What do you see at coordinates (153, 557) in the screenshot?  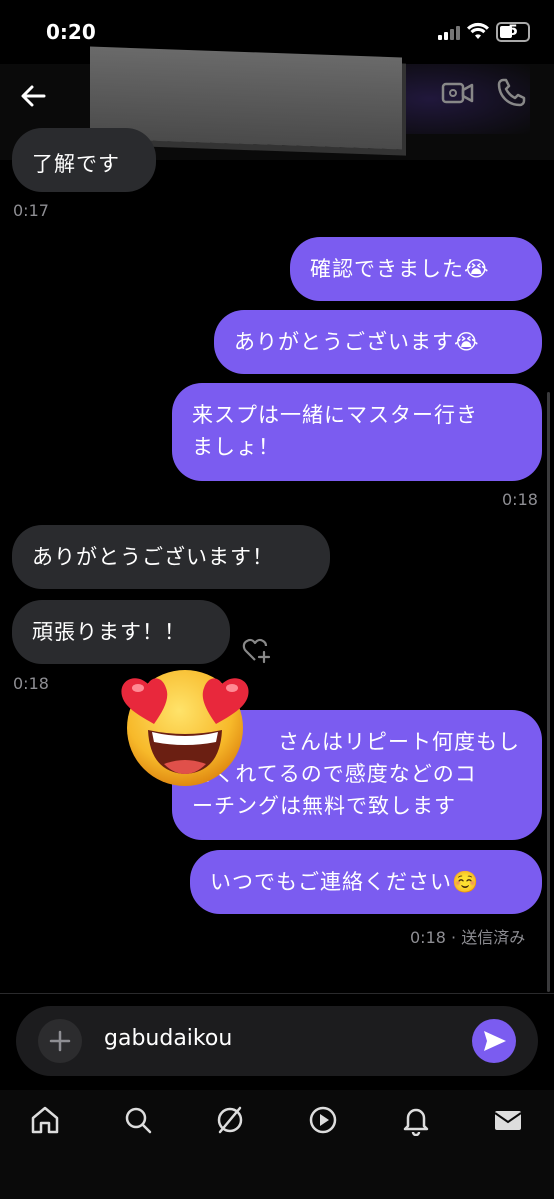 I see `message-text: ありがとうございます！` at bounding box center [153, 557].